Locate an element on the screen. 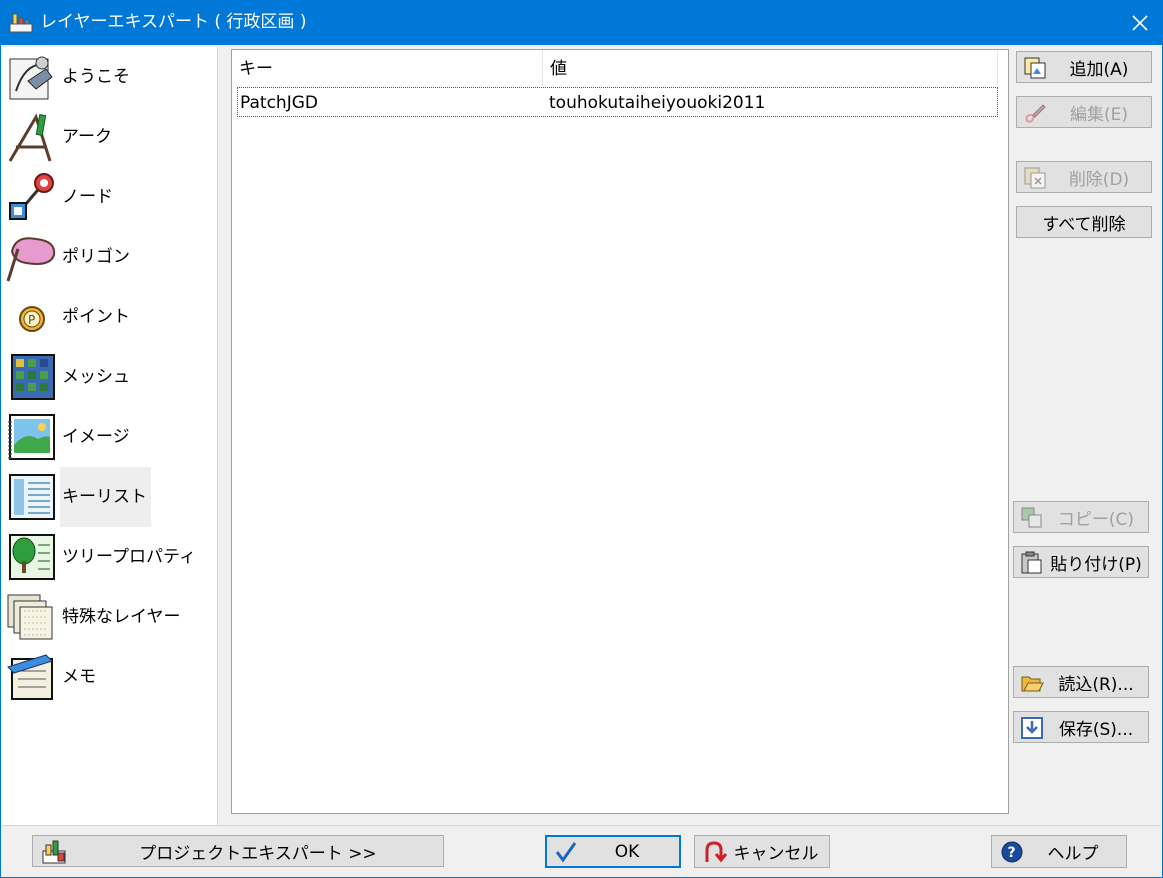 This screenshot has height=878, width=1163. sidebar-item-label: ポイント is located at coordinates (96, 317).